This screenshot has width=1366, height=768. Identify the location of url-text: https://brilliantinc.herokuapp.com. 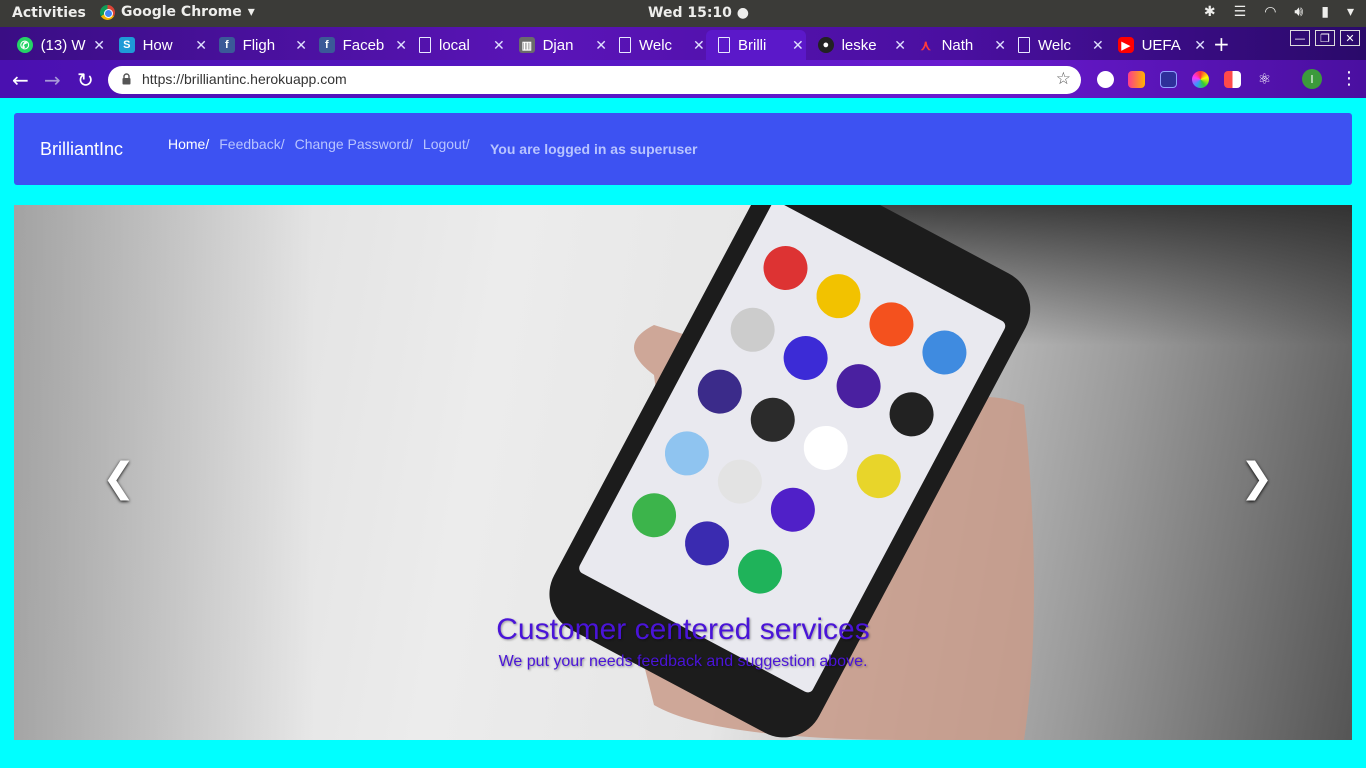
(244, 79).